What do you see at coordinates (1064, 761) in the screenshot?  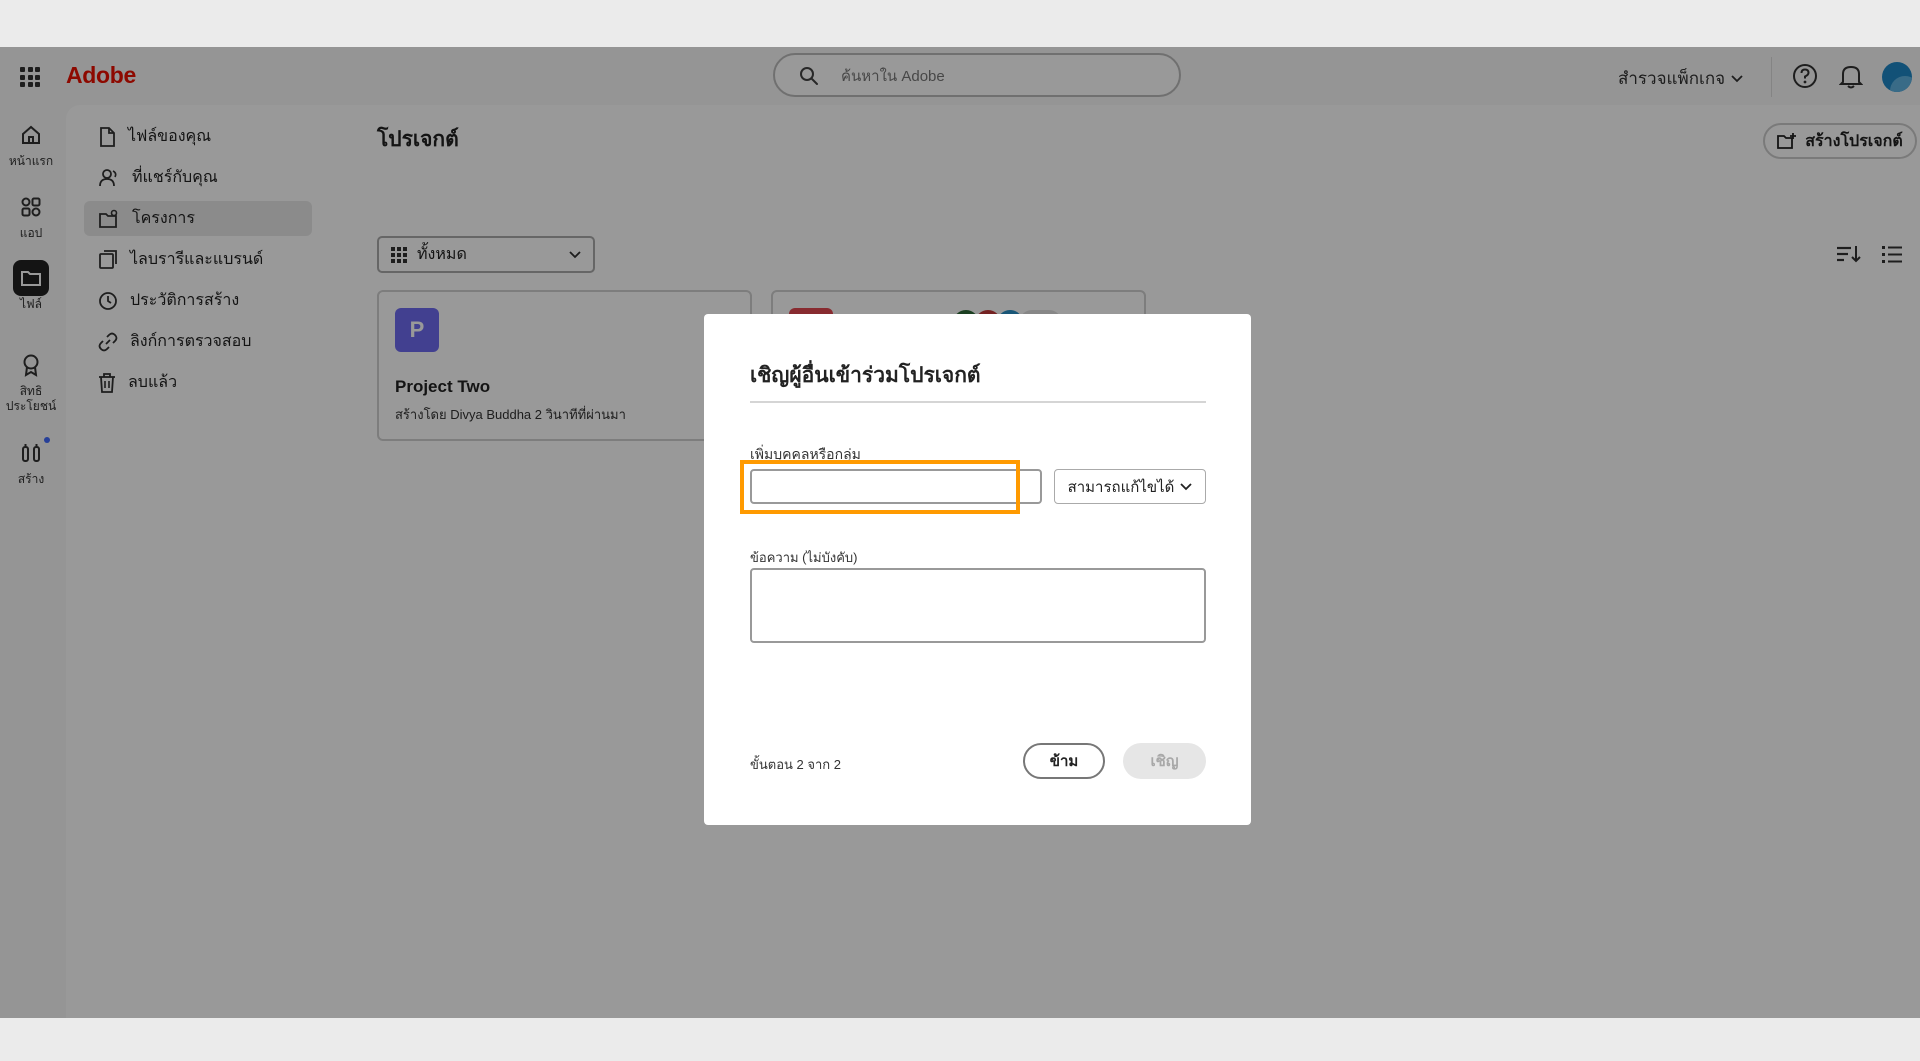 I see `skip-button: ข้าม` at bounding box center [1064, 761].